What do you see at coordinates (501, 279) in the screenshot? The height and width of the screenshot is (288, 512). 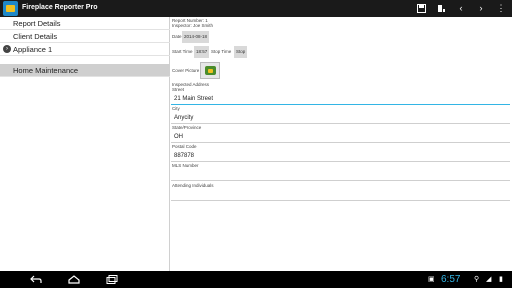 I see `battery-icon: ▮` at bounding box center [501, 279].